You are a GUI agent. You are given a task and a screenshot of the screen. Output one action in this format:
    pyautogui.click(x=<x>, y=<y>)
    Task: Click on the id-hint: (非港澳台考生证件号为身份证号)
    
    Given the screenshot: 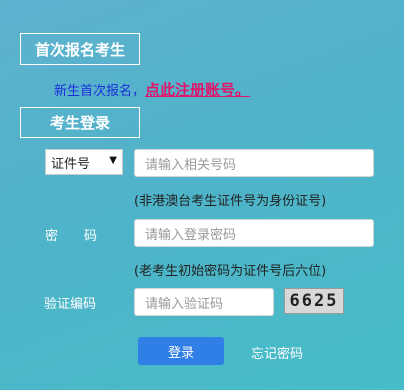 What is the action you would take?
    pyautogui.click(x=230, y=201)
    